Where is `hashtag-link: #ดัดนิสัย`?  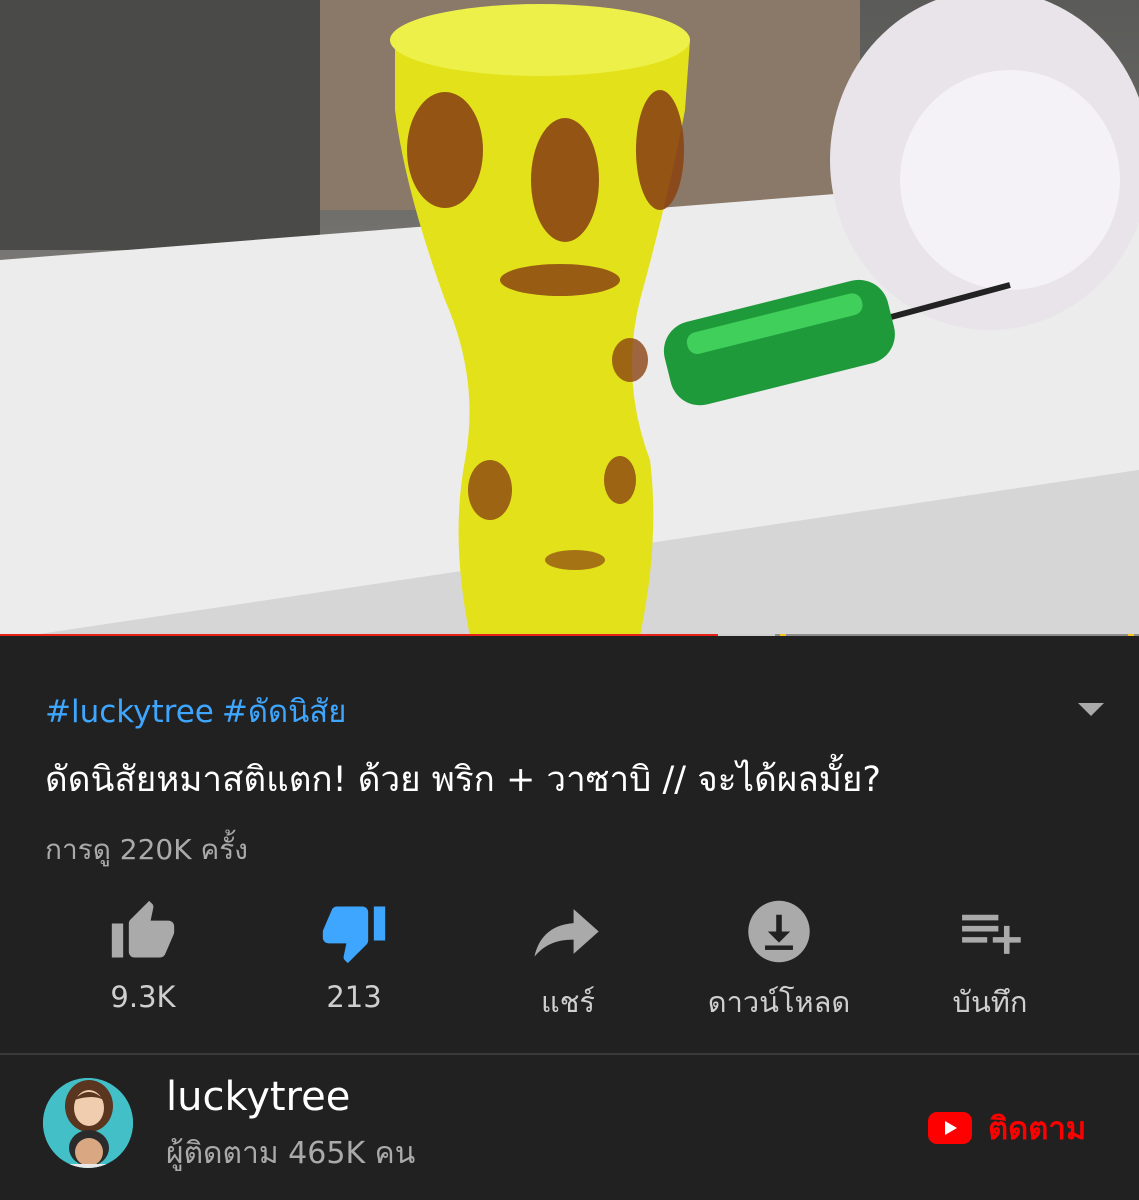 hashtag-link: #ดัดนิสัย is located at coordinates (284, 712).